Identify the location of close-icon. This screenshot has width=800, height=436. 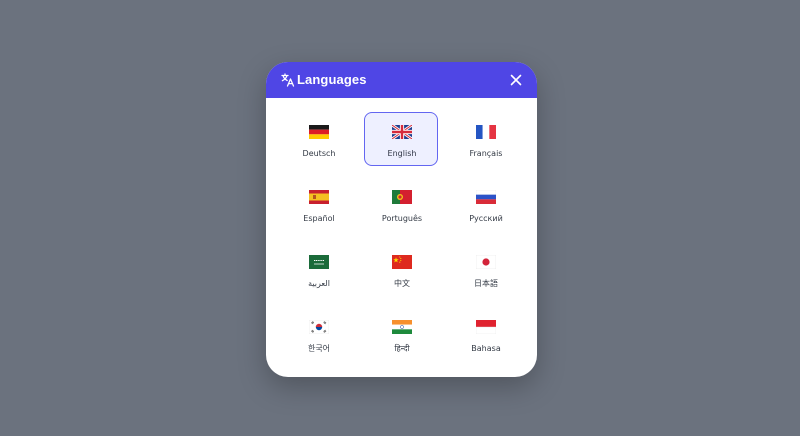
(516, 80).